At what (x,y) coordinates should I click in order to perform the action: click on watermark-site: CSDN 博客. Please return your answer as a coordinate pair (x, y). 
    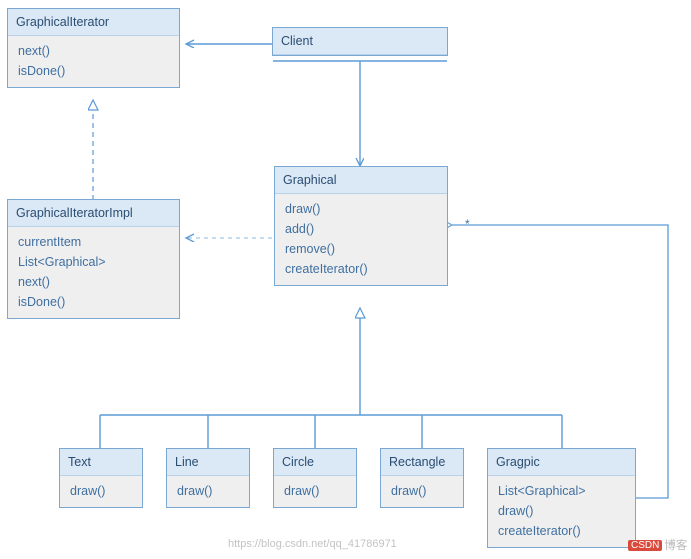
    Looking at the image, I should click on (657, 545).